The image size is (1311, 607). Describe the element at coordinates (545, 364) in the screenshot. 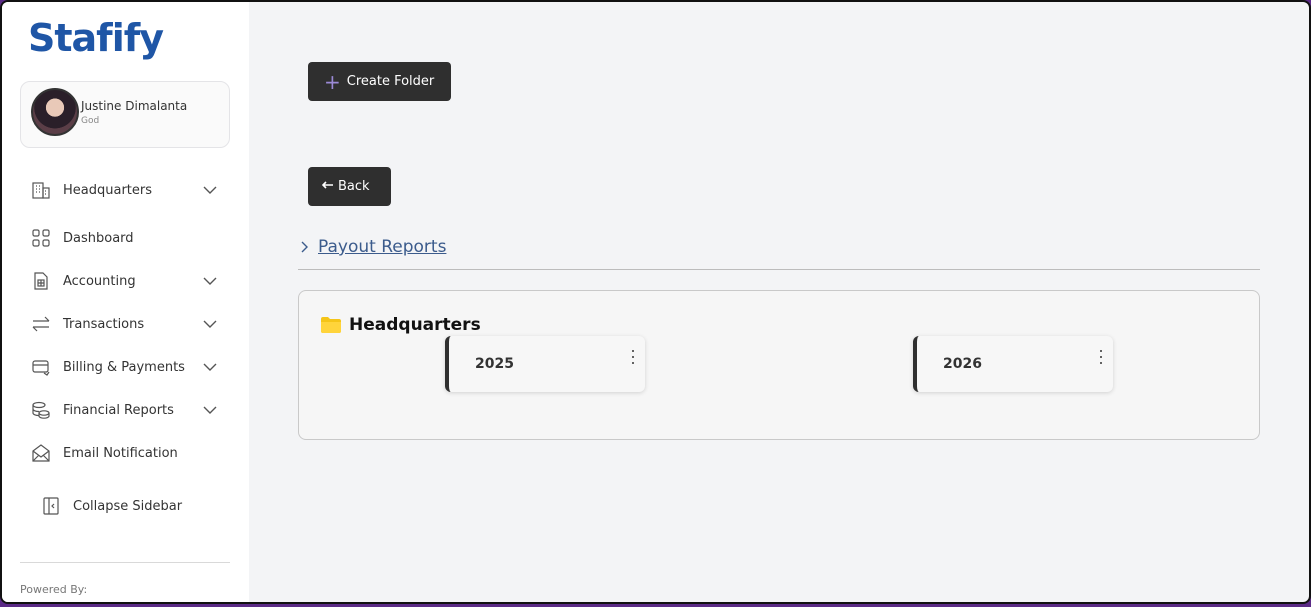

I see `folder-card-2025: 2025` at that location.